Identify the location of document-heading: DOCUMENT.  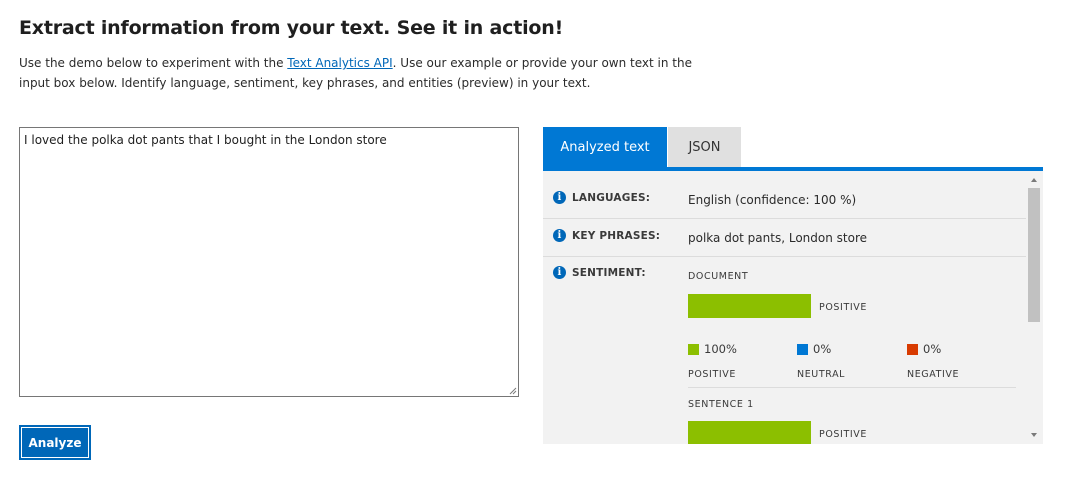
(718, 276).